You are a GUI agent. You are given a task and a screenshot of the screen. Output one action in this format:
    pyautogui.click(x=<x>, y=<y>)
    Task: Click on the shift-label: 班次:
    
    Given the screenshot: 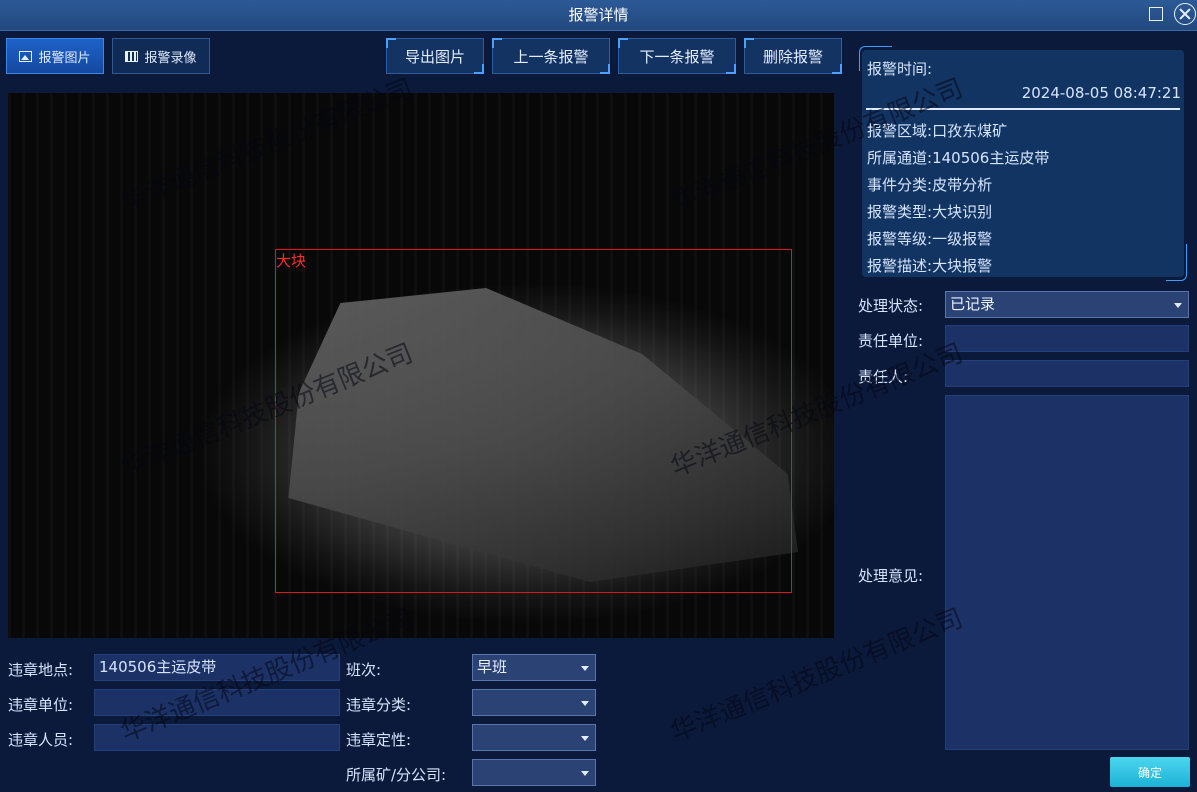 What is the action you would take?
    pyautogui.click(x=364, y=670)
    